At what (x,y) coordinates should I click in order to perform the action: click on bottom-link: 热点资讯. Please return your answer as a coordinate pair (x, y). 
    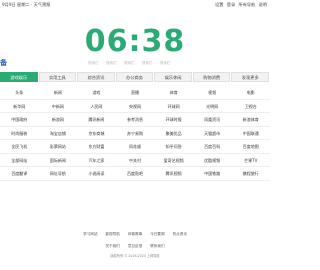
    Looking at the image, I should click on (180, 234).